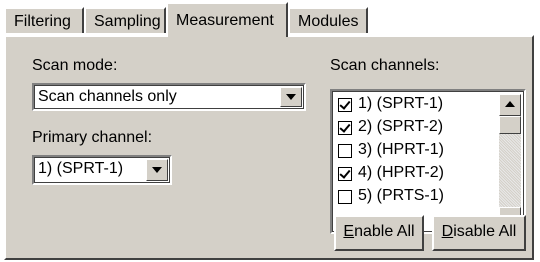 Image resolution: width=540 pixels, height=262 pixels. What do you see at coordinates (401, 195) in the screenshot?
I see `channel-label: 5) (PRTS-1)` at bounding box center [401, 195].